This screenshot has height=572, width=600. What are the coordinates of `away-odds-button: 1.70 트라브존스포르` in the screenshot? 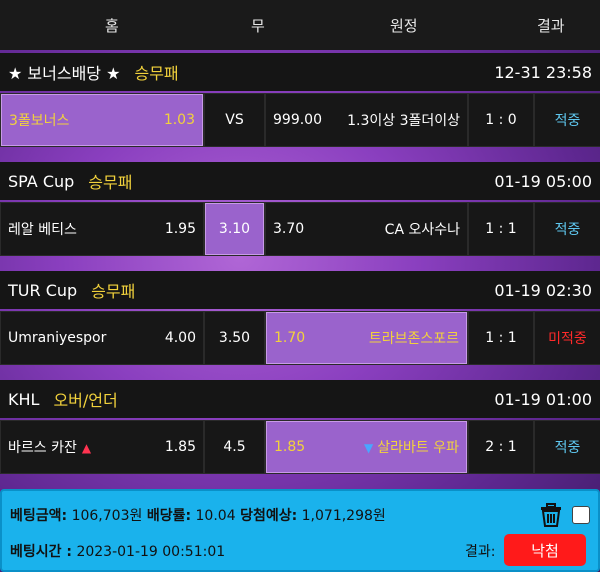 It's located at (366, 338).